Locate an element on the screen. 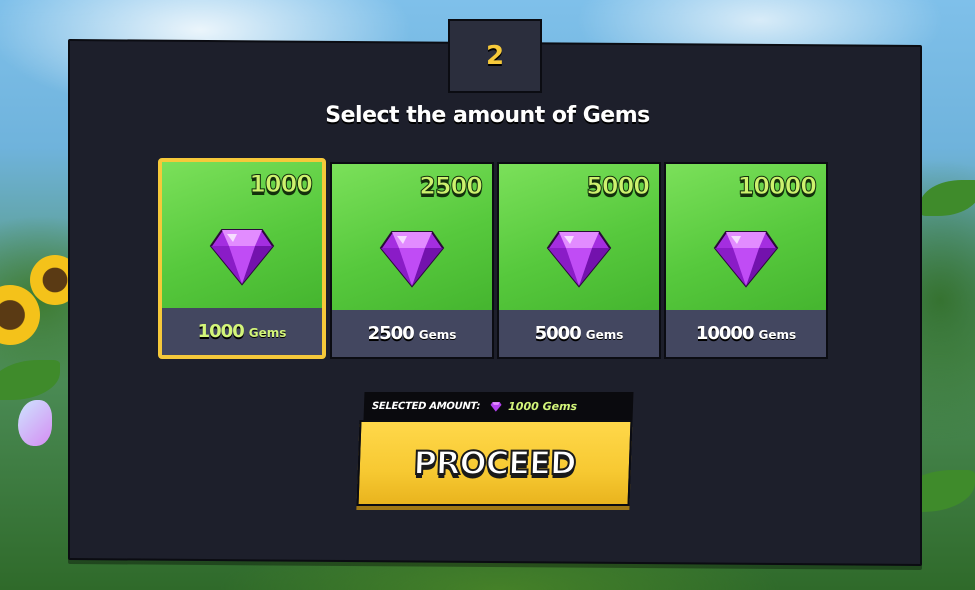  card-top: 2500 is located at coordinates (412, 237).